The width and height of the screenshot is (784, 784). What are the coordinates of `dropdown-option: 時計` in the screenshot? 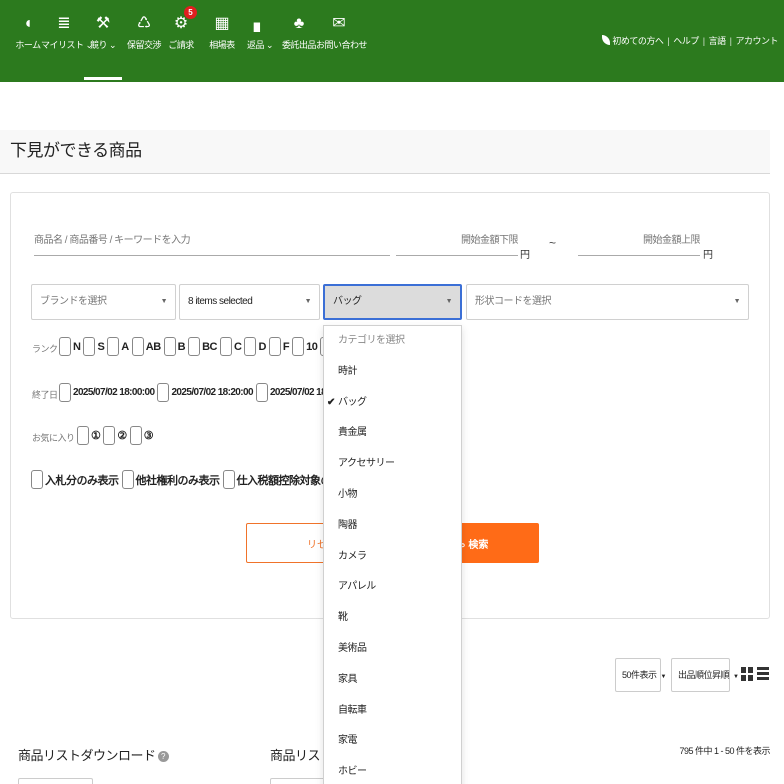 It's located at (392, 372).